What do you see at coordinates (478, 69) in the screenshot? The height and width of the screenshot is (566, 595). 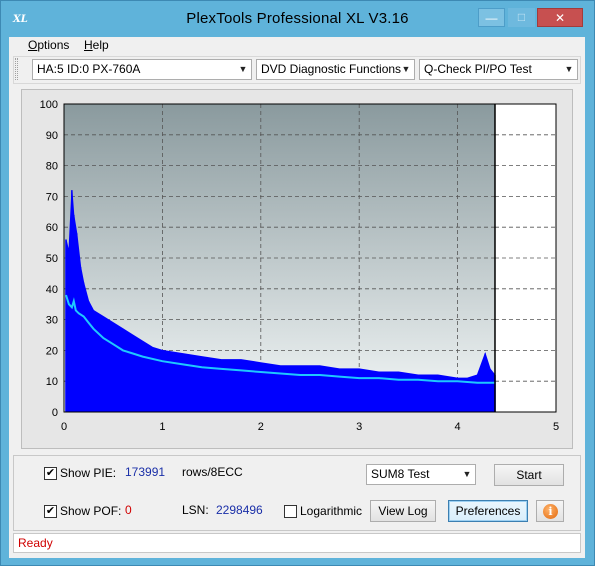 I see `test-select-value: Q-Check PI/PO Test` at bounding box center [478, 69].